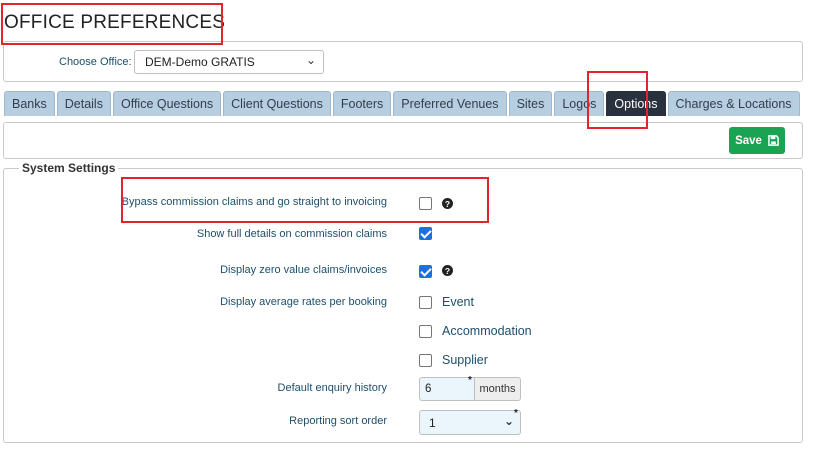 The image size is (816, 455). Describe the element at coordinates (465, 360) in the screenshot. I see `supplier-option-label: Supplier` at that location.